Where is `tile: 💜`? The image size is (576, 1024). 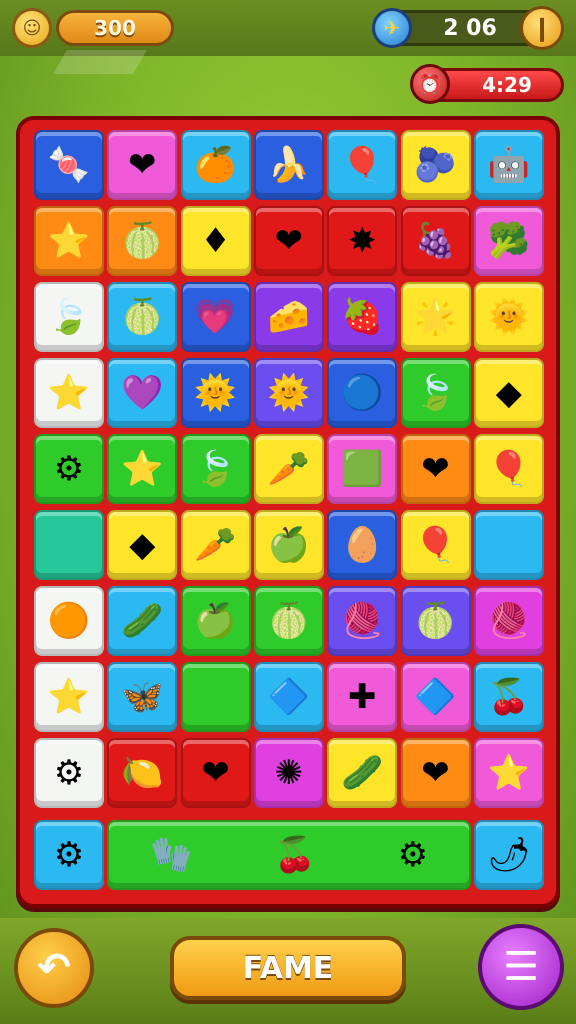
tile: 💜 is located at coordinates (142, 393).